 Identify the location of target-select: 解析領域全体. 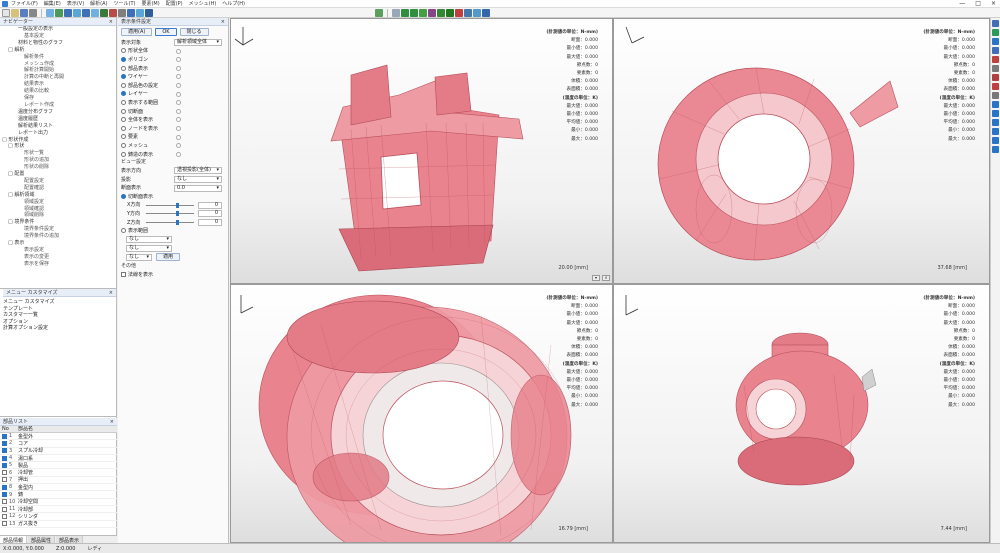
(198, 42).